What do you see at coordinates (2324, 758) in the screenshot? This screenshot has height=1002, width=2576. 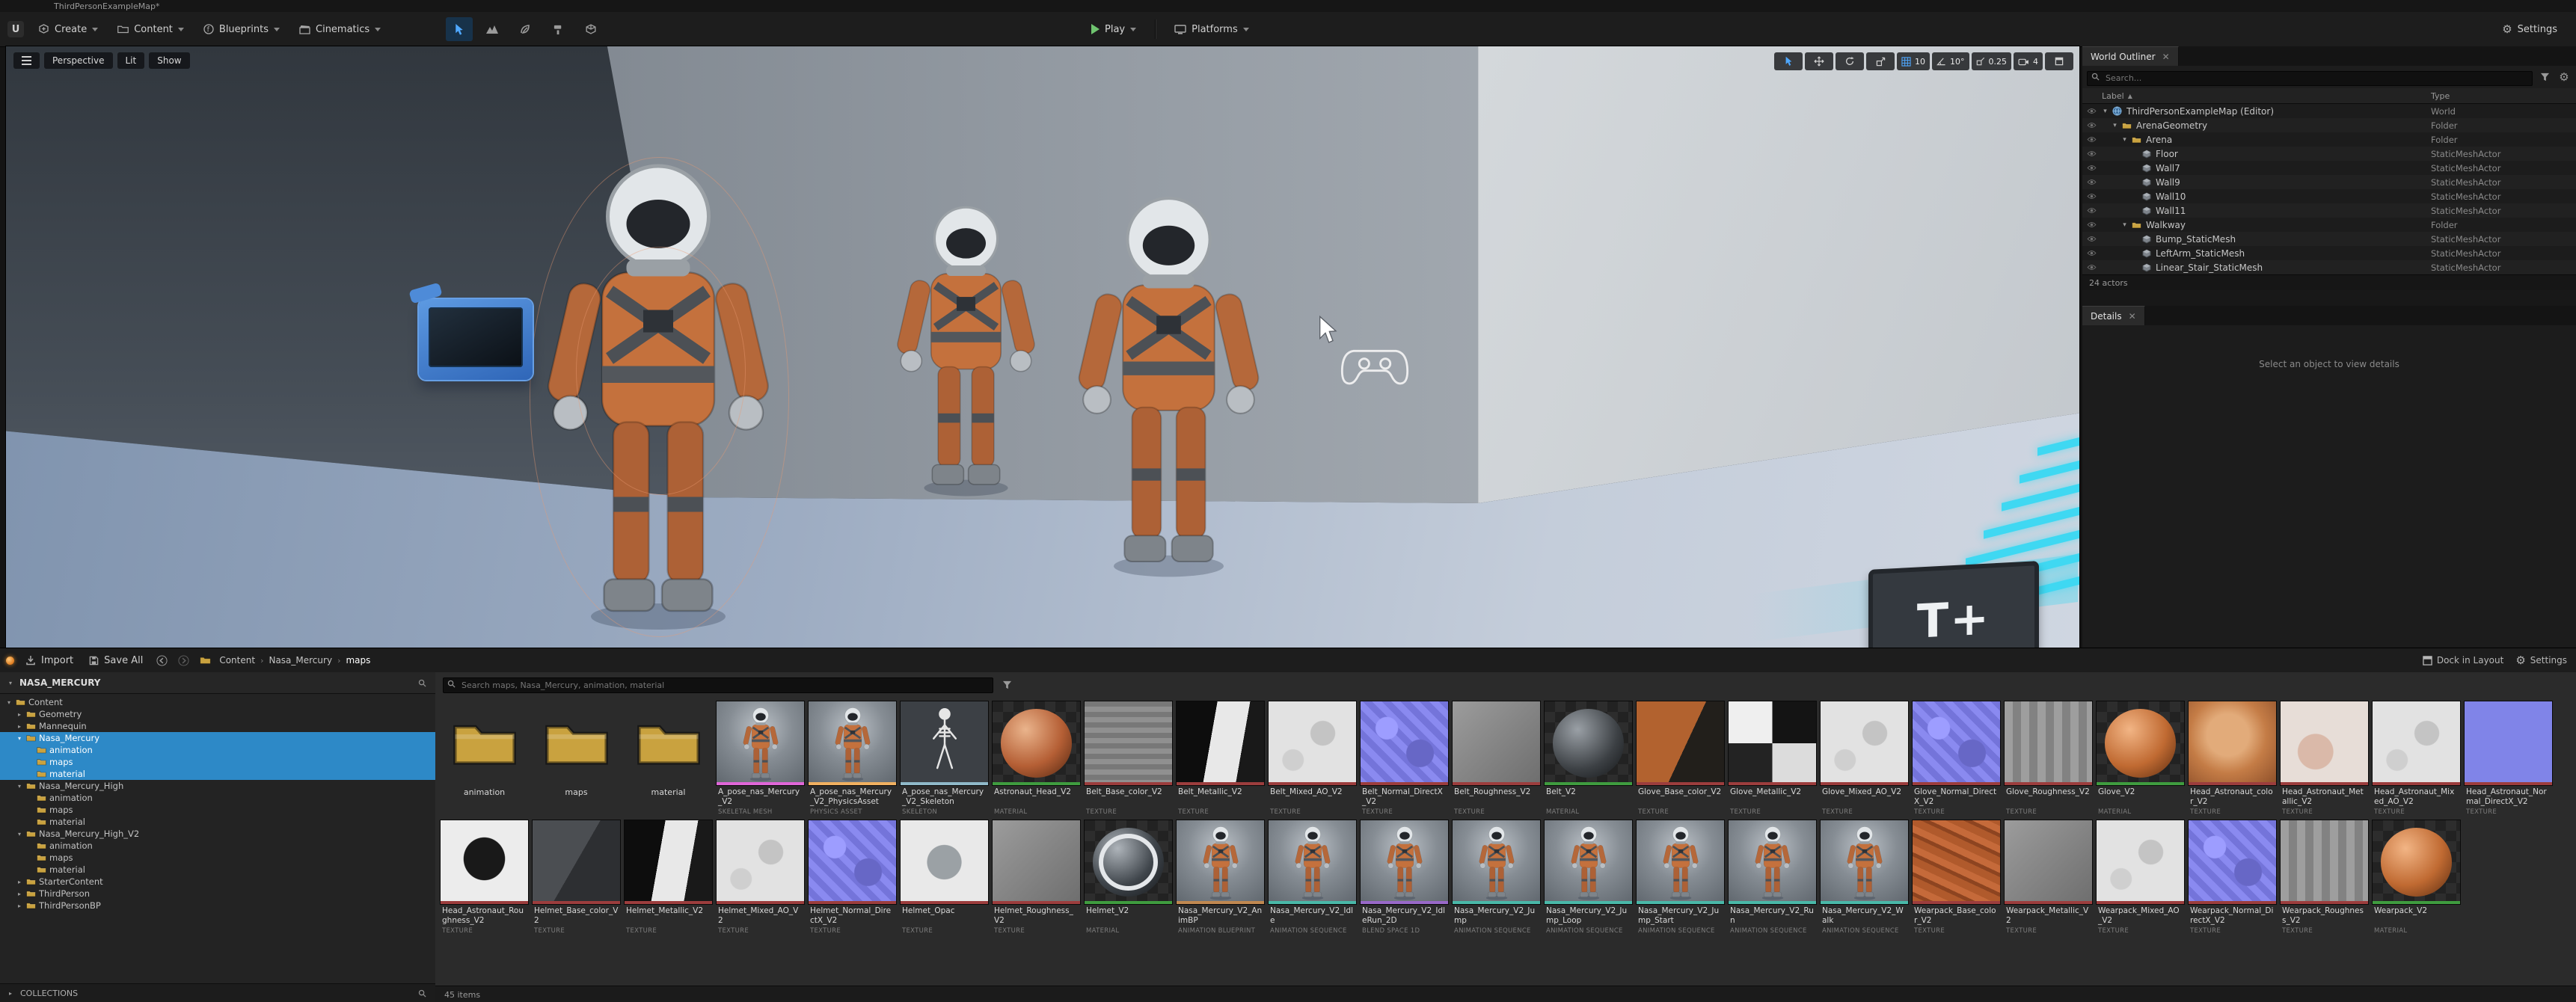 I see `asset-tile: Head_Astronaut_Metallic_V2 TEXTURE` at bounding box center [2324, 758].